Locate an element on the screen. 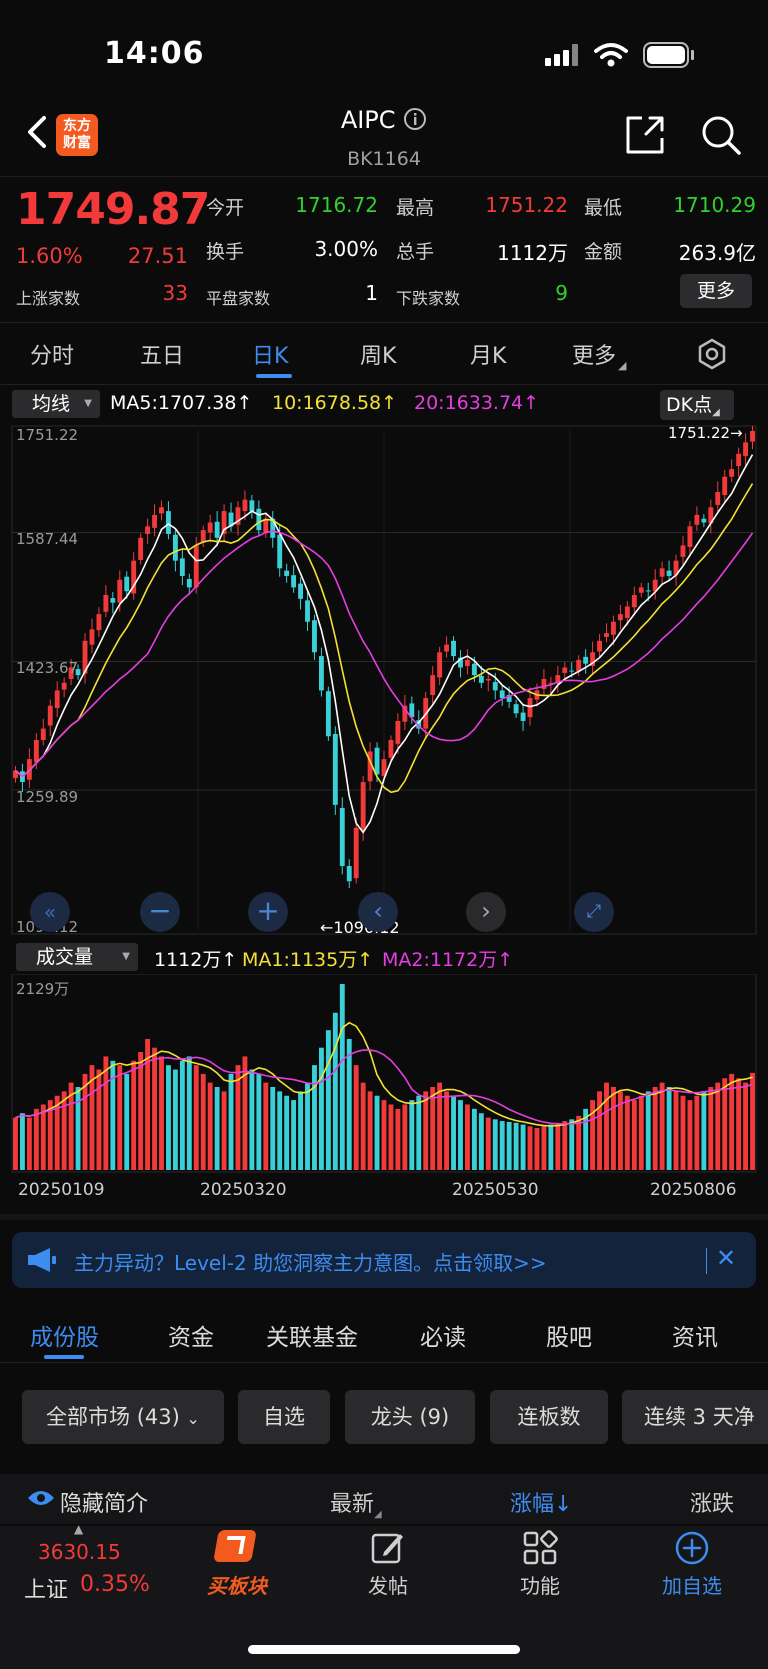  tab-weekly-k: 周K is located at coordinates (378, 354).